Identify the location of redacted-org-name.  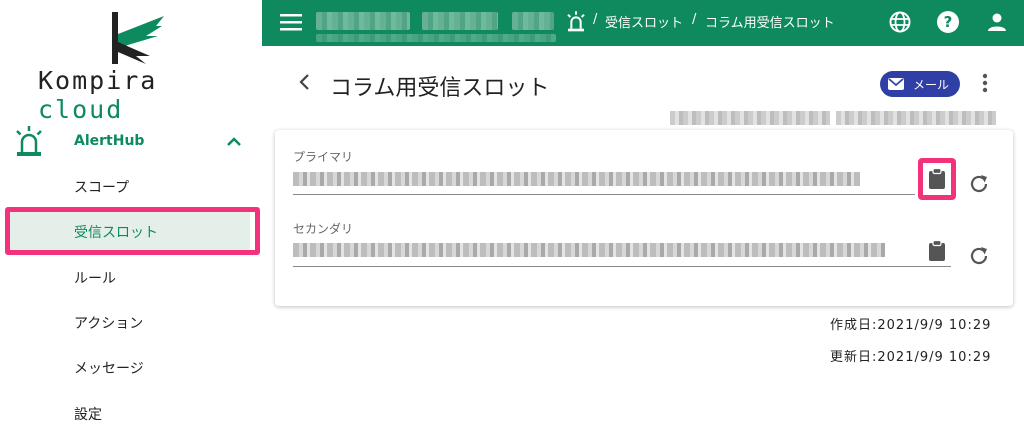
(363, 21).